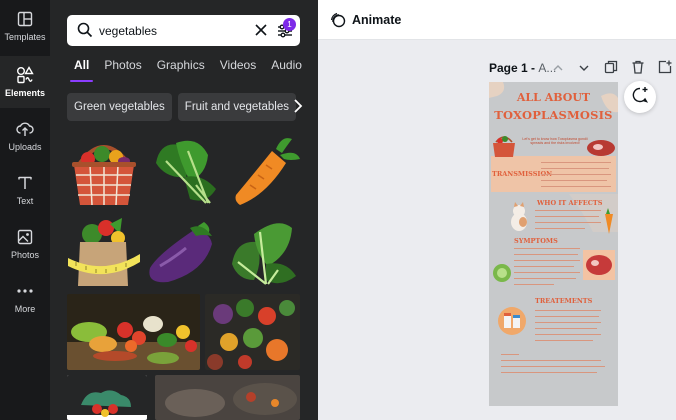  Describe the element at coordinates (122, 69) in the screenshot. I see `tab-photos: Photos` at that location.